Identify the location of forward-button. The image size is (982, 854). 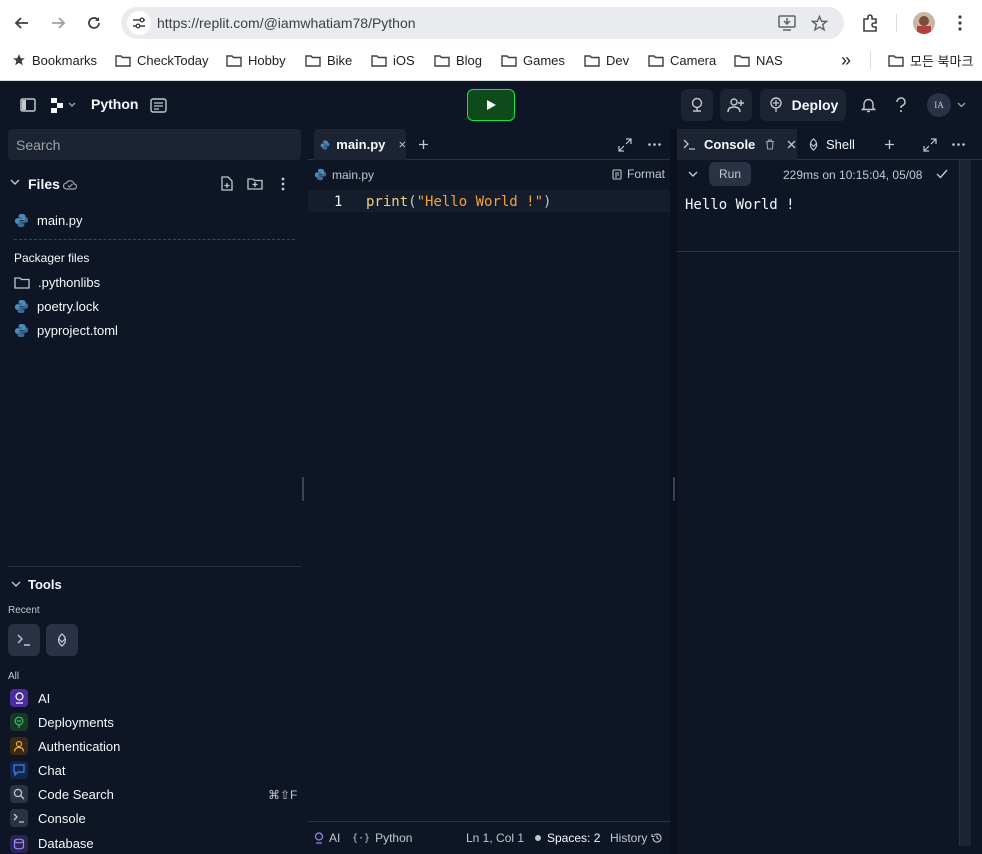
(58, 23).